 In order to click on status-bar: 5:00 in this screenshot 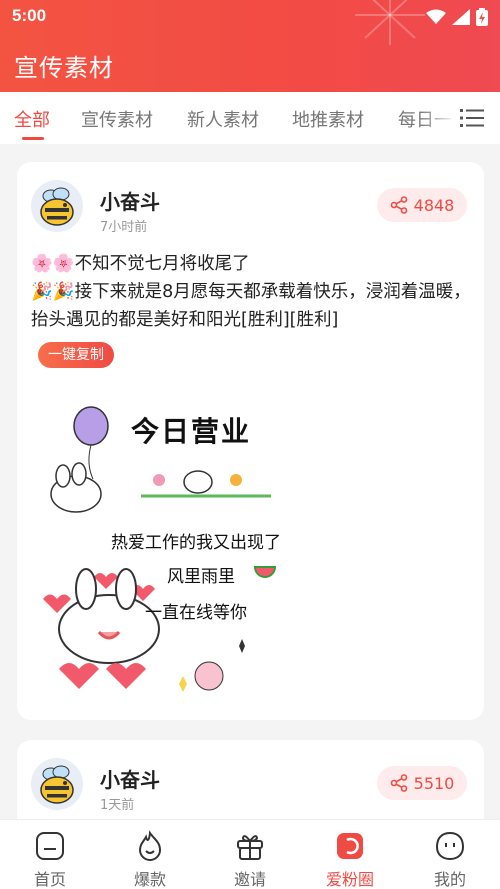, I will do `click(250, 18)`.